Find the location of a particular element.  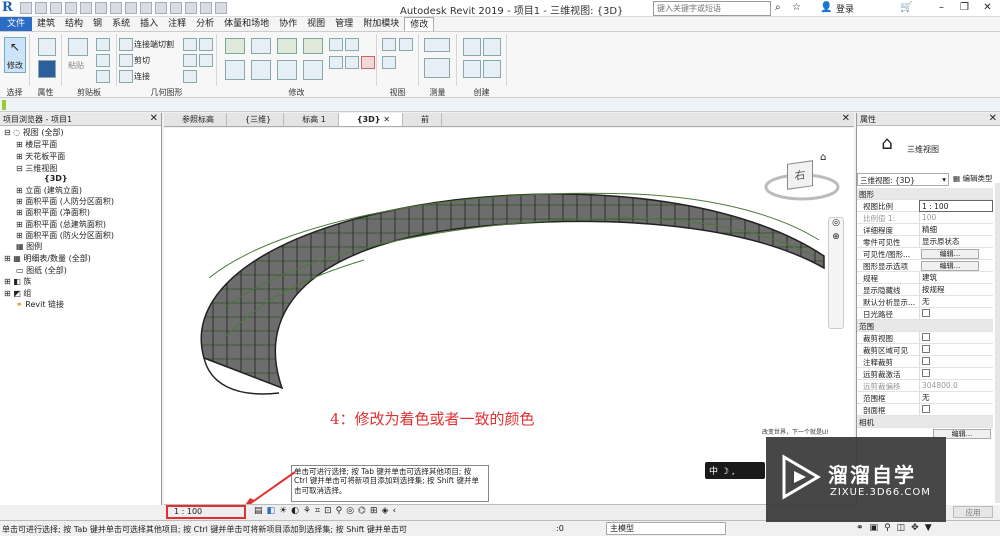

analytical-icon: ⊞ is located at coordinates (374, 511).